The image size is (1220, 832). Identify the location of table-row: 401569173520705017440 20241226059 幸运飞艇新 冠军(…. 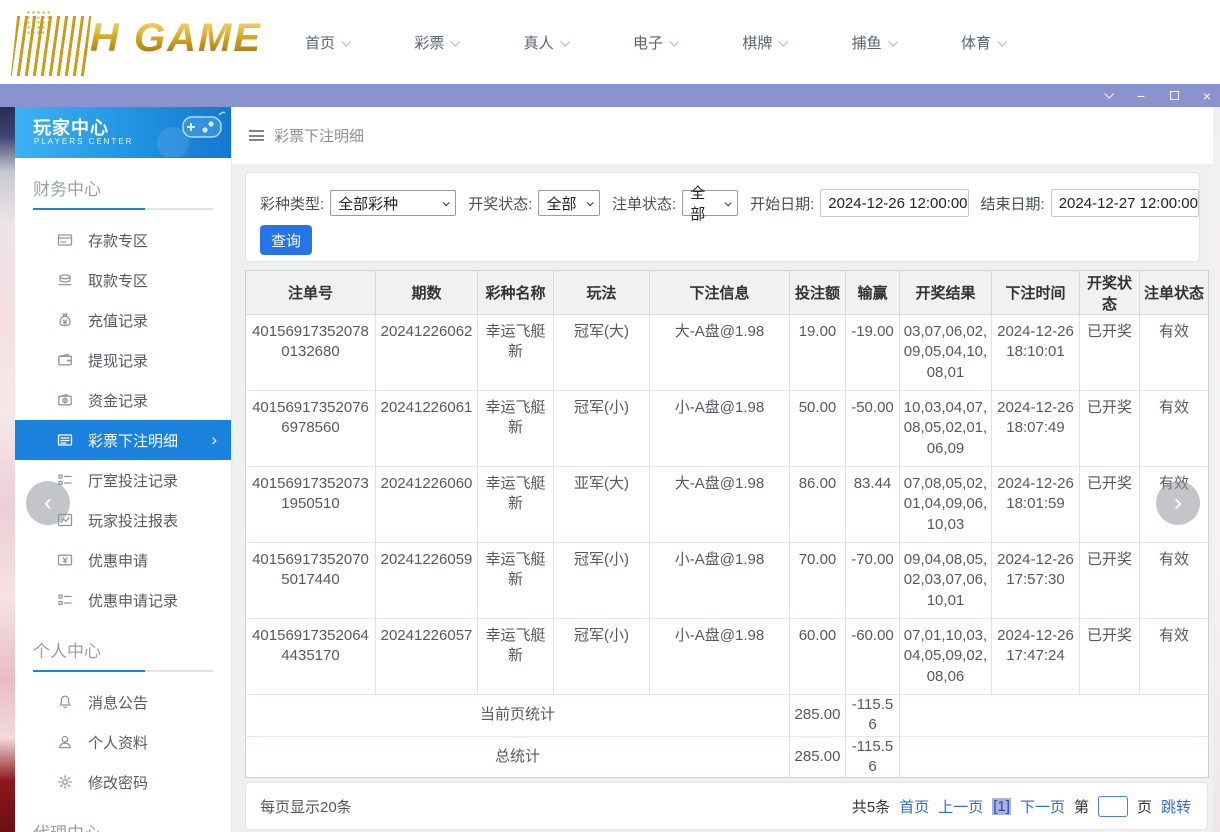
(727, 580).